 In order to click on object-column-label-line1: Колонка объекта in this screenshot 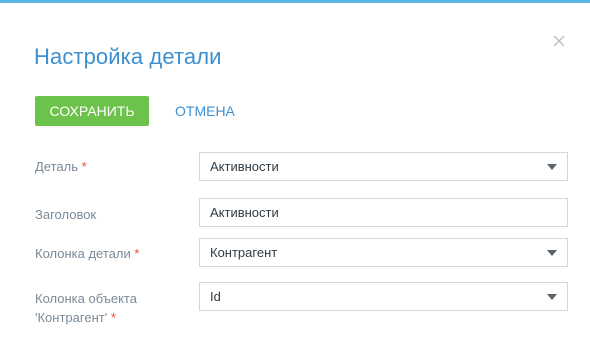, I will do `click(86, 298)`.